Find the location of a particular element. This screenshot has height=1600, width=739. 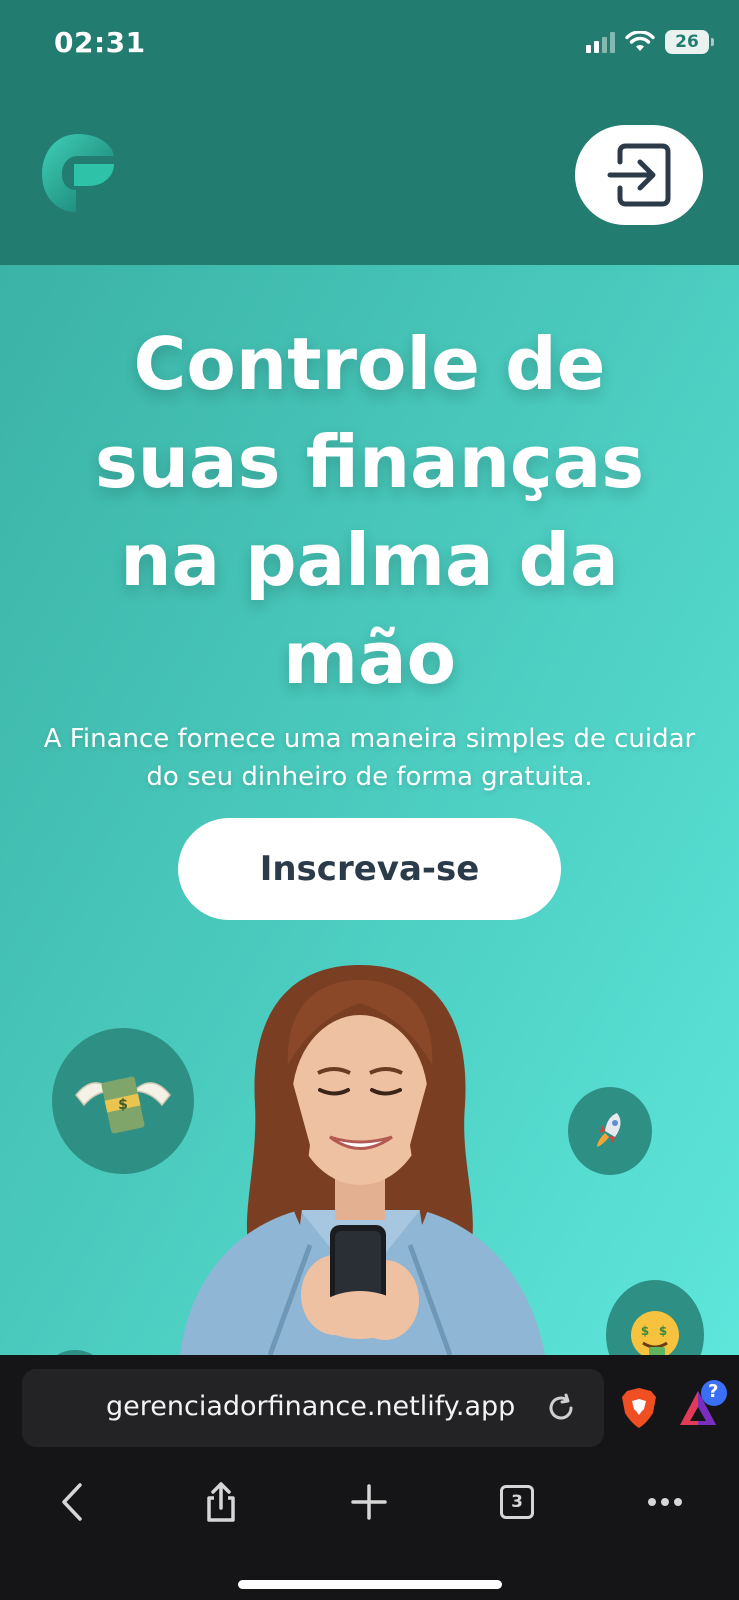

rewards-badge: ? is located at coordinates (713, 1391).